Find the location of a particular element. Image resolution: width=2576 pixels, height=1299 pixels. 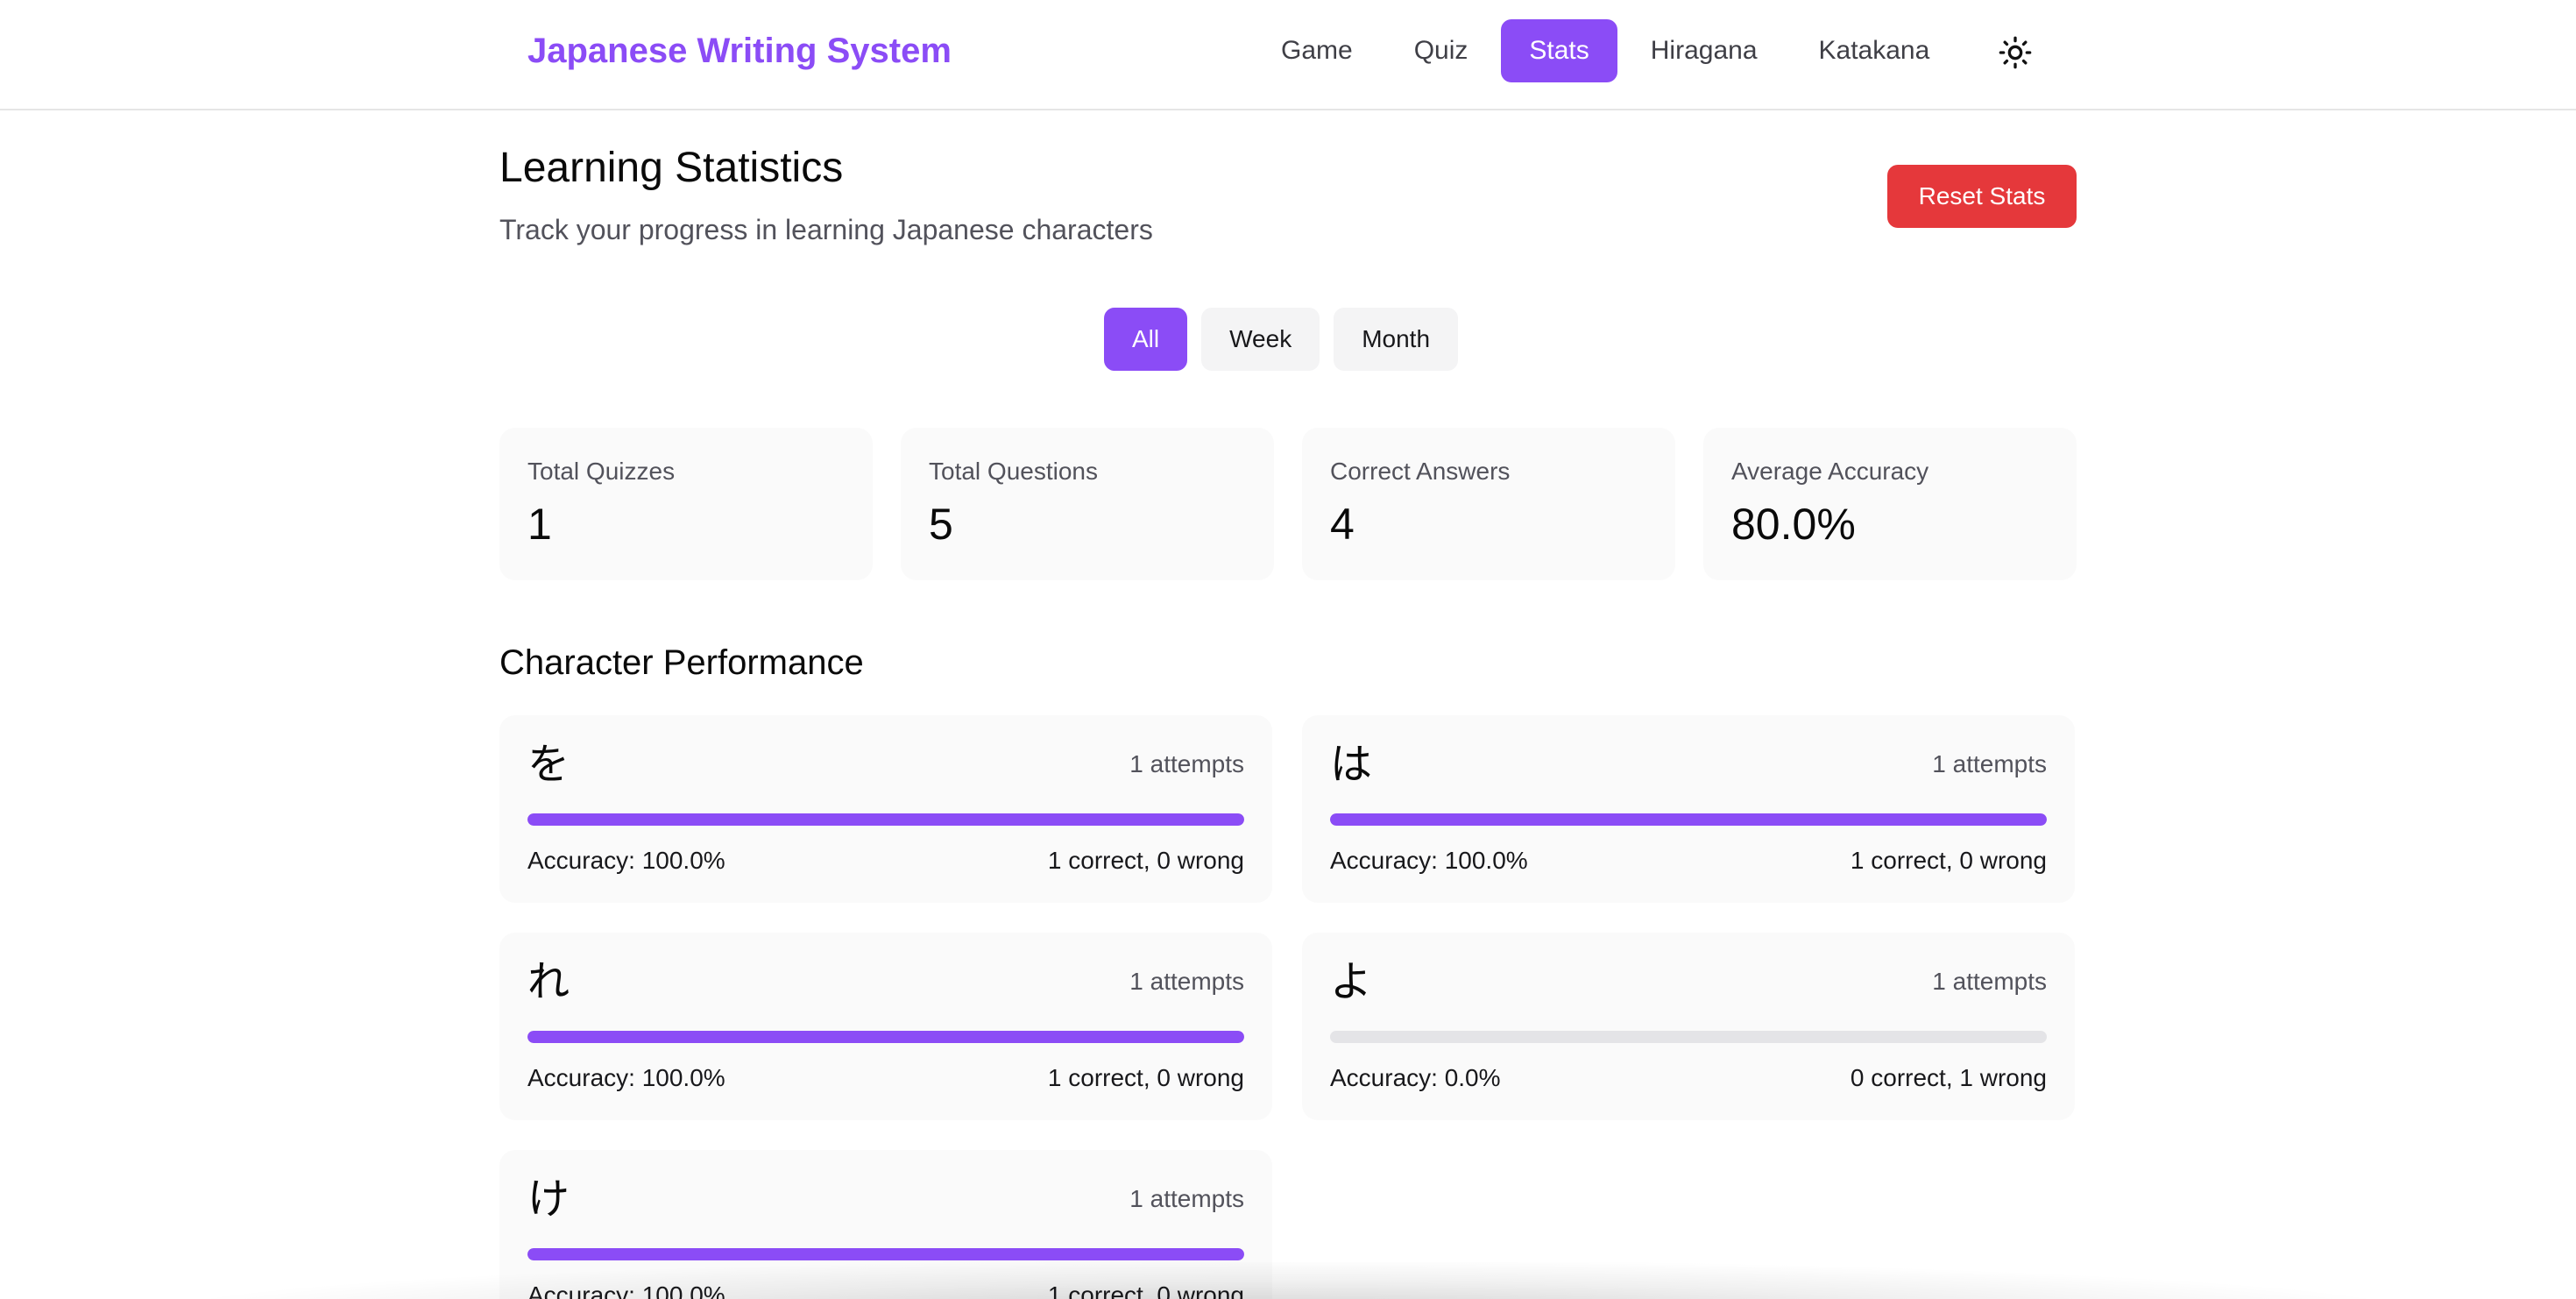

nav-item-katakana: Katakana is located at coordinates (1874, 50).